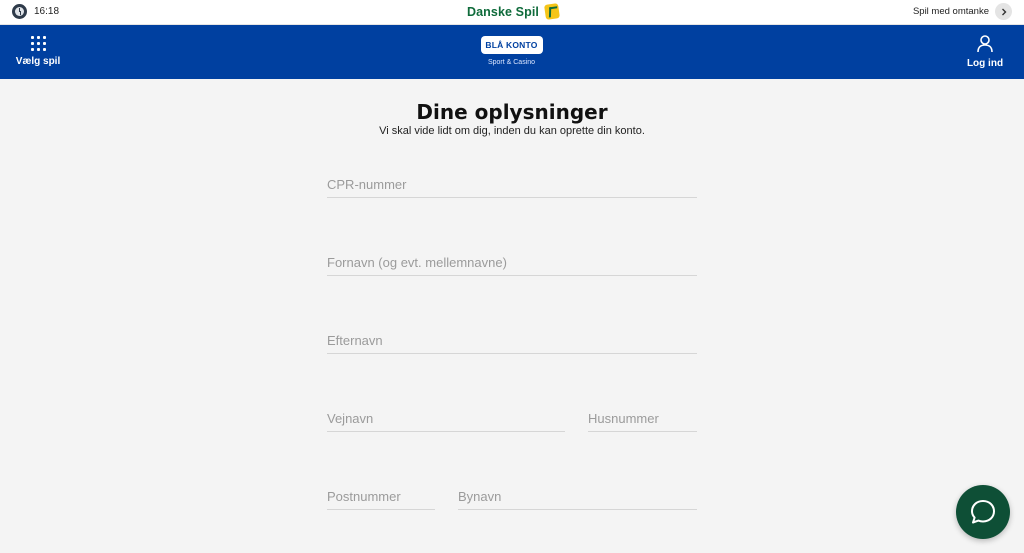 The image size is (1024, 553). Describe the element at coordinates (512, 112) in the screenshot. I see `page-title: Dine oplysninger` at that location.